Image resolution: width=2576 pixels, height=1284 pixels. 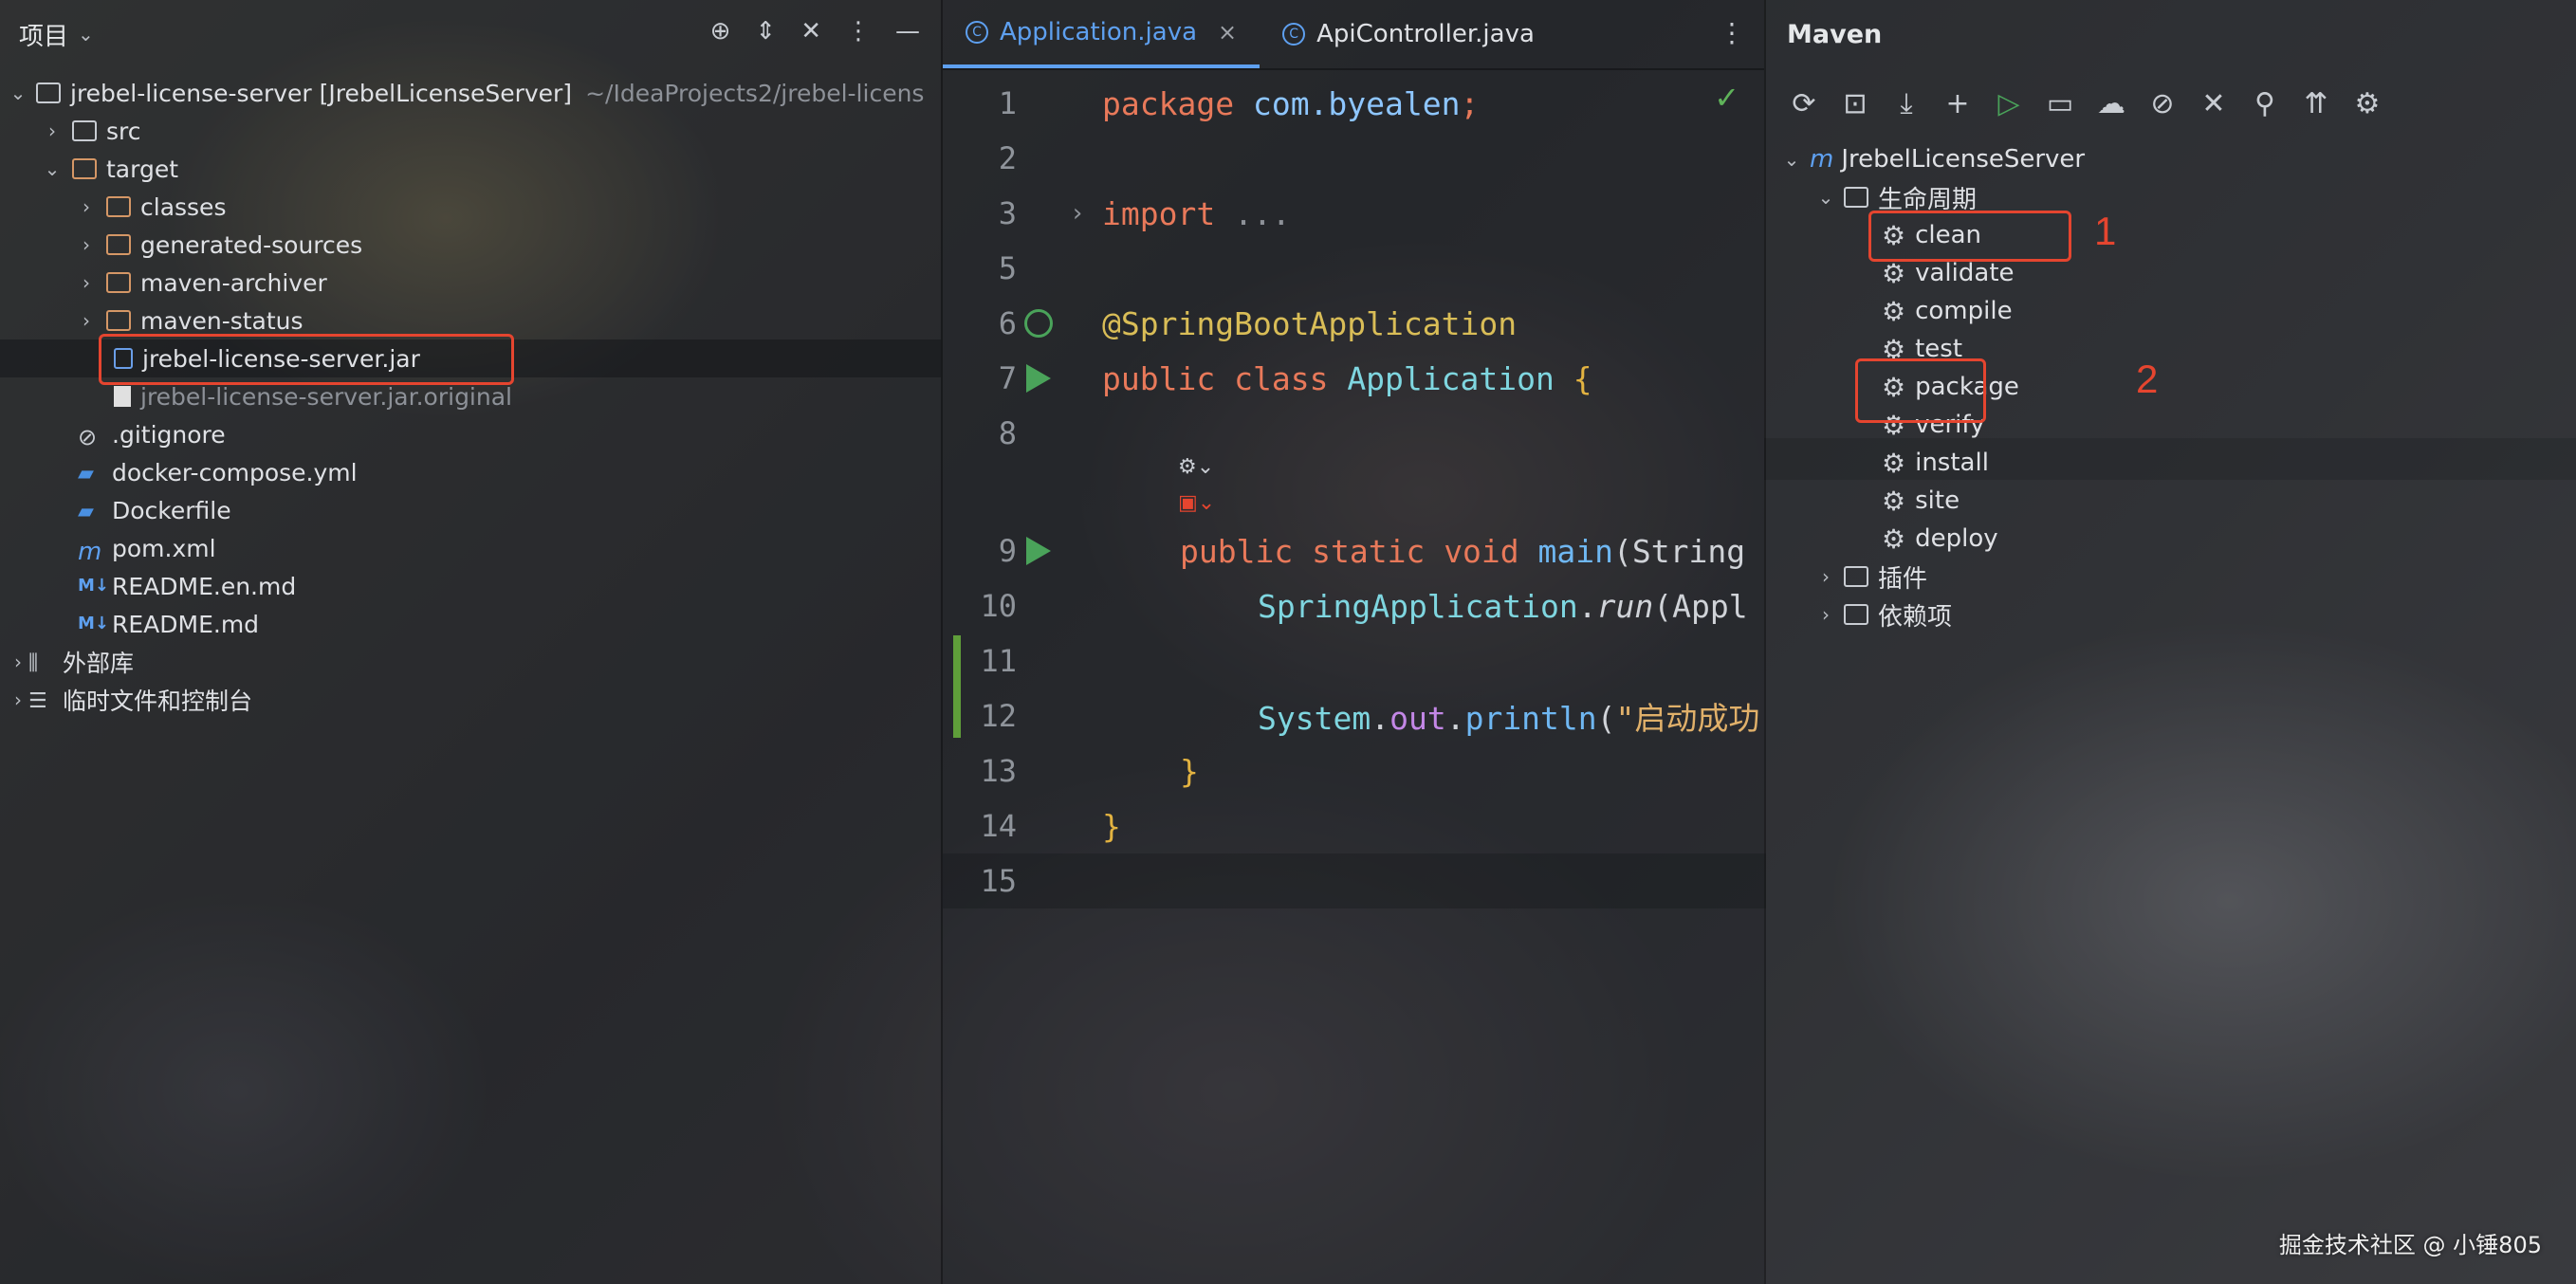 I want to click on expand-all-icon: ⇕, so click(x=765, y=32).